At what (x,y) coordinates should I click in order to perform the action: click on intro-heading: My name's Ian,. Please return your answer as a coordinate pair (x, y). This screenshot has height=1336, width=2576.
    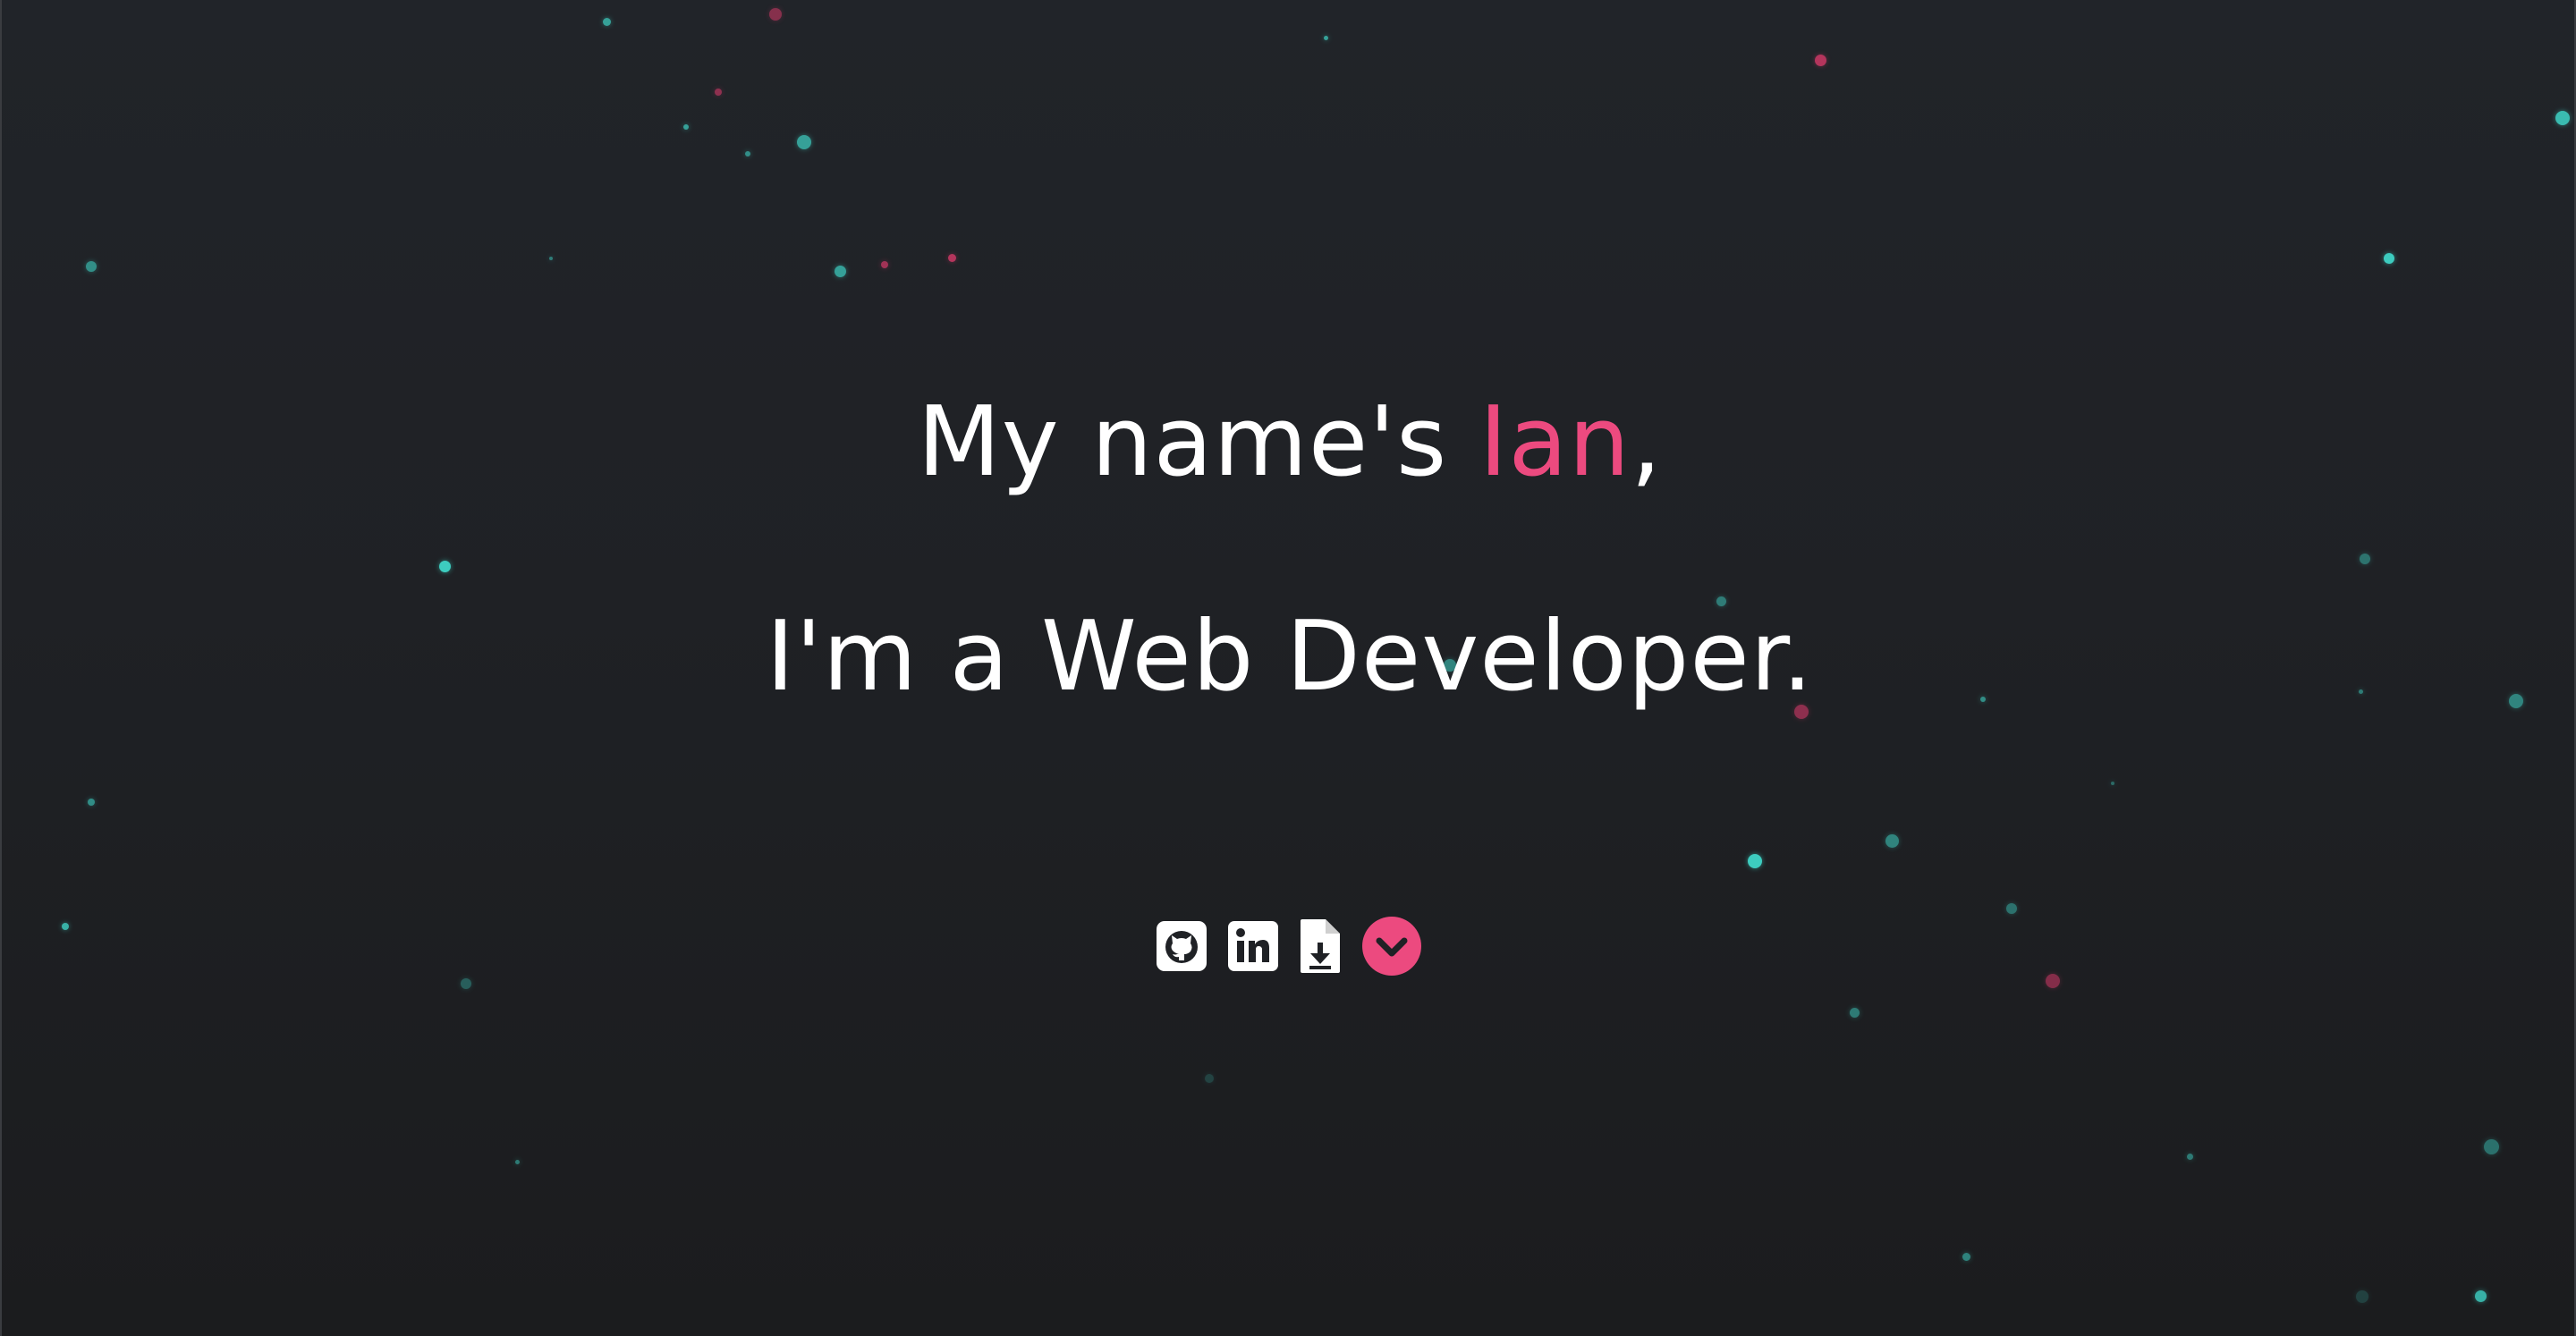
    Looking at the image, I should click on (1288, 442).